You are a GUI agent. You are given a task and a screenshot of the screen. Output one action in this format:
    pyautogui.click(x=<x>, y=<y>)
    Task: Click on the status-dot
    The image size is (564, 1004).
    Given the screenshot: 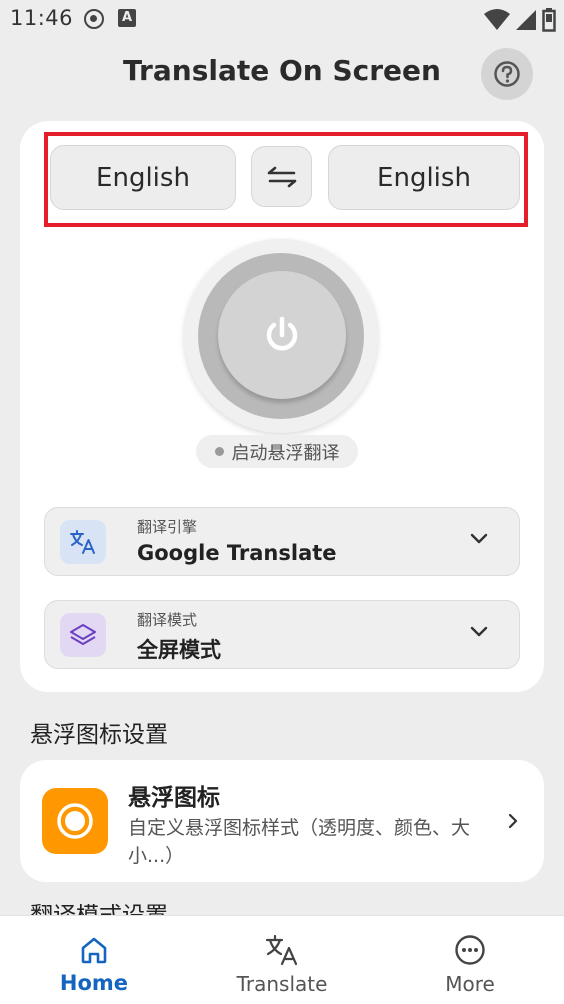 What is the action you would take?
    pyautogui.click(x=219, y=451)
    